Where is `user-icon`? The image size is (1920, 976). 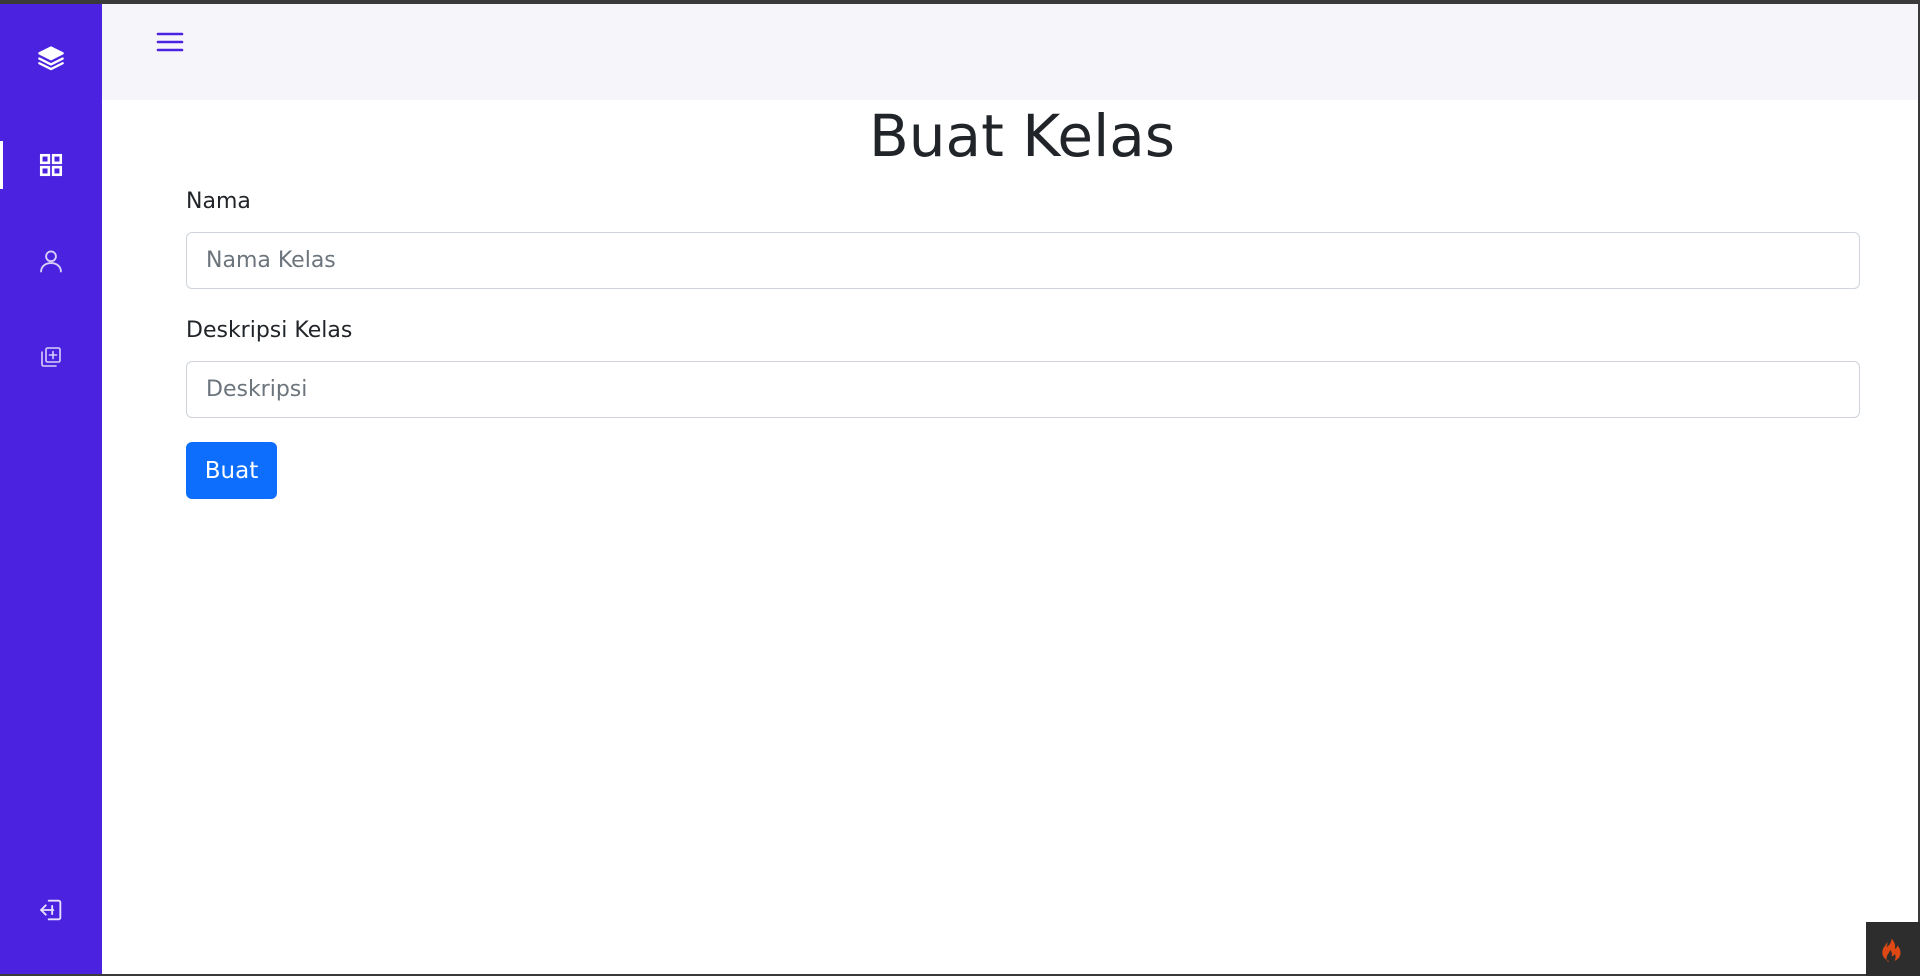 user-icon is located at coordinates (51, 261).